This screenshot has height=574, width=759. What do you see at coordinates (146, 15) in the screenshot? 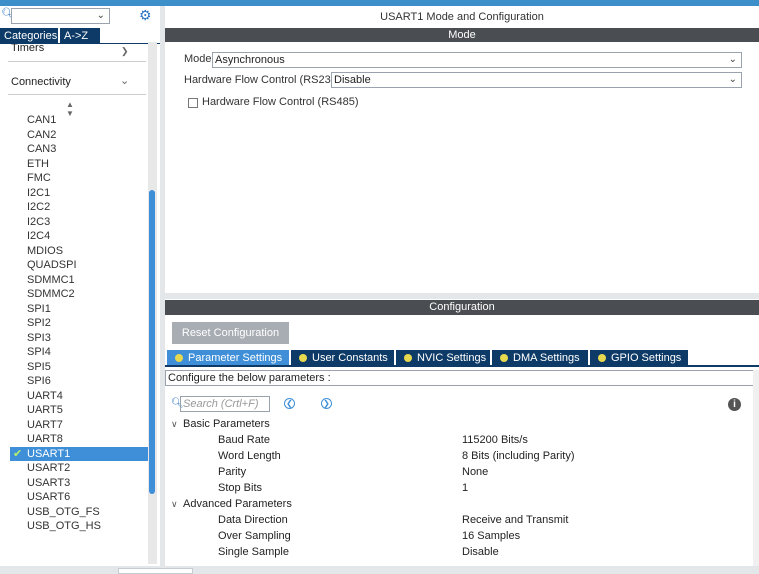
I see `gear-icon: ⚙` at bounding box center [146, 15].